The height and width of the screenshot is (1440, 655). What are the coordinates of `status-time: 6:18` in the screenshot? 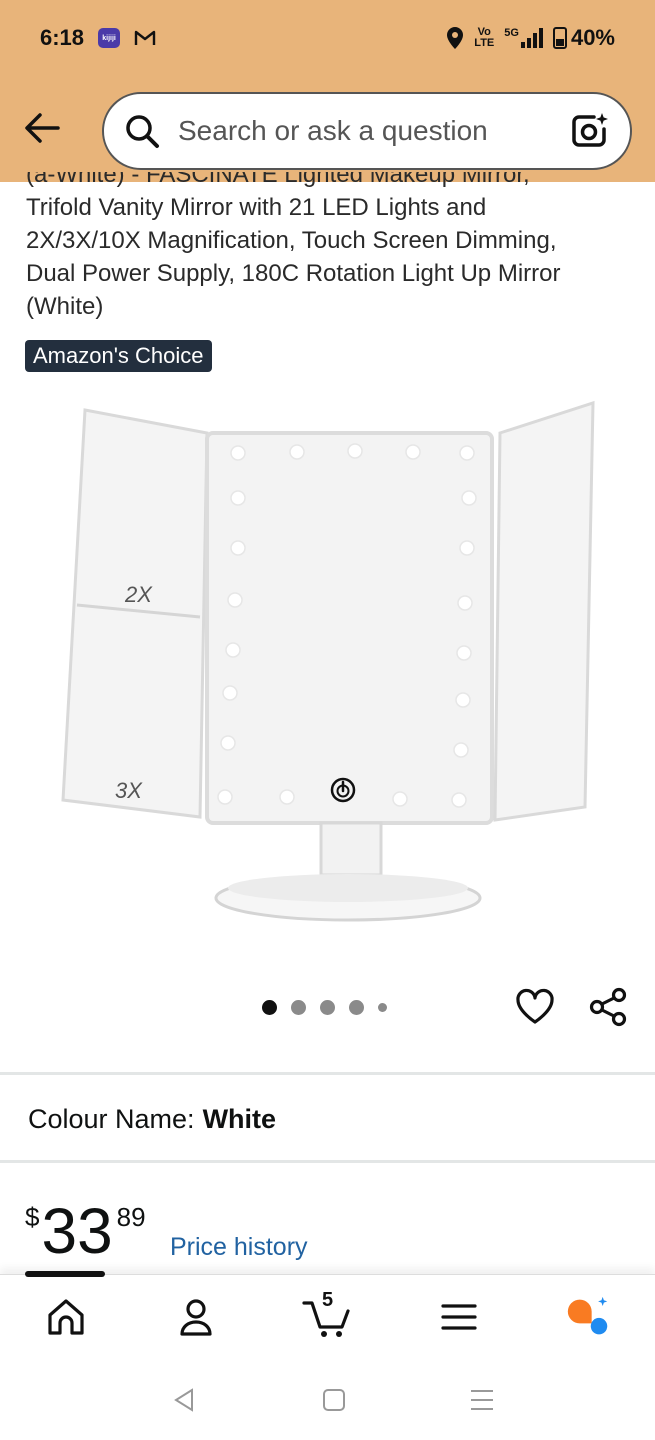 It's located at (62, 37).